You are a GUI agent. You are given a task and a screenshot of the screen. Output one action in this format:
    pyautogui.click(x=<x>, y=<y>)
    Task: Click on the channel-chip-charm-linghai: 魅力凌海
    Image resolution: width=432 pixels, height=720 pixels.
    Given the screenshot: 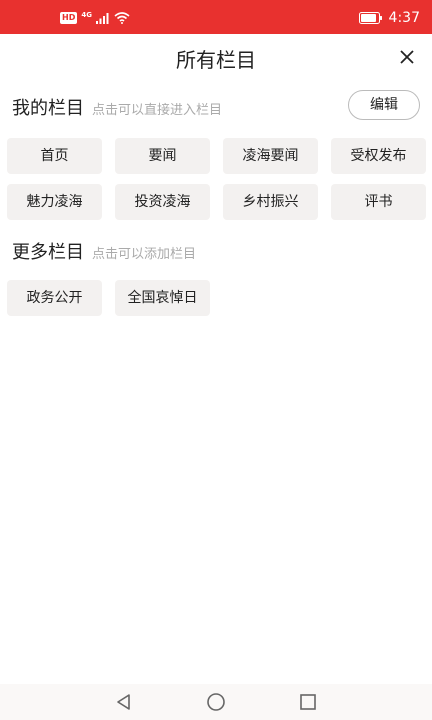 What is the action you would take?
    pyautogui.click(x=54, y=202)
    